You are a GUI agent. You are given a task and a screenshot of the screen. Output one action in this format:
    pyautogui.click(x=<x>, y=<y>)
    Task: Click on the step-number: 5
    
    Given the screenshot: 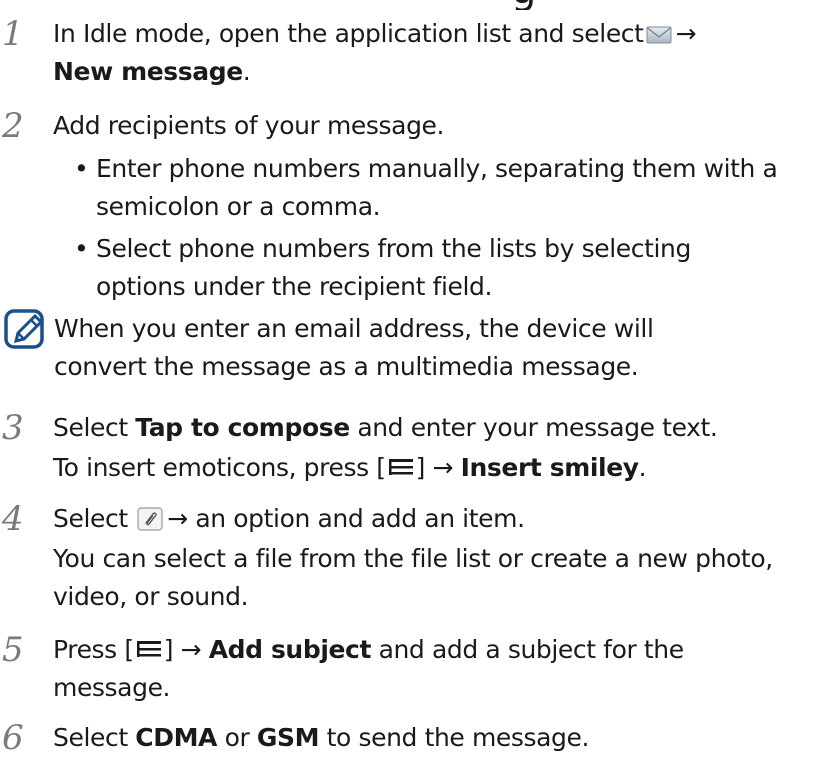 What is the action you would take?
    pyautogui.click(x=13, y=650)
    